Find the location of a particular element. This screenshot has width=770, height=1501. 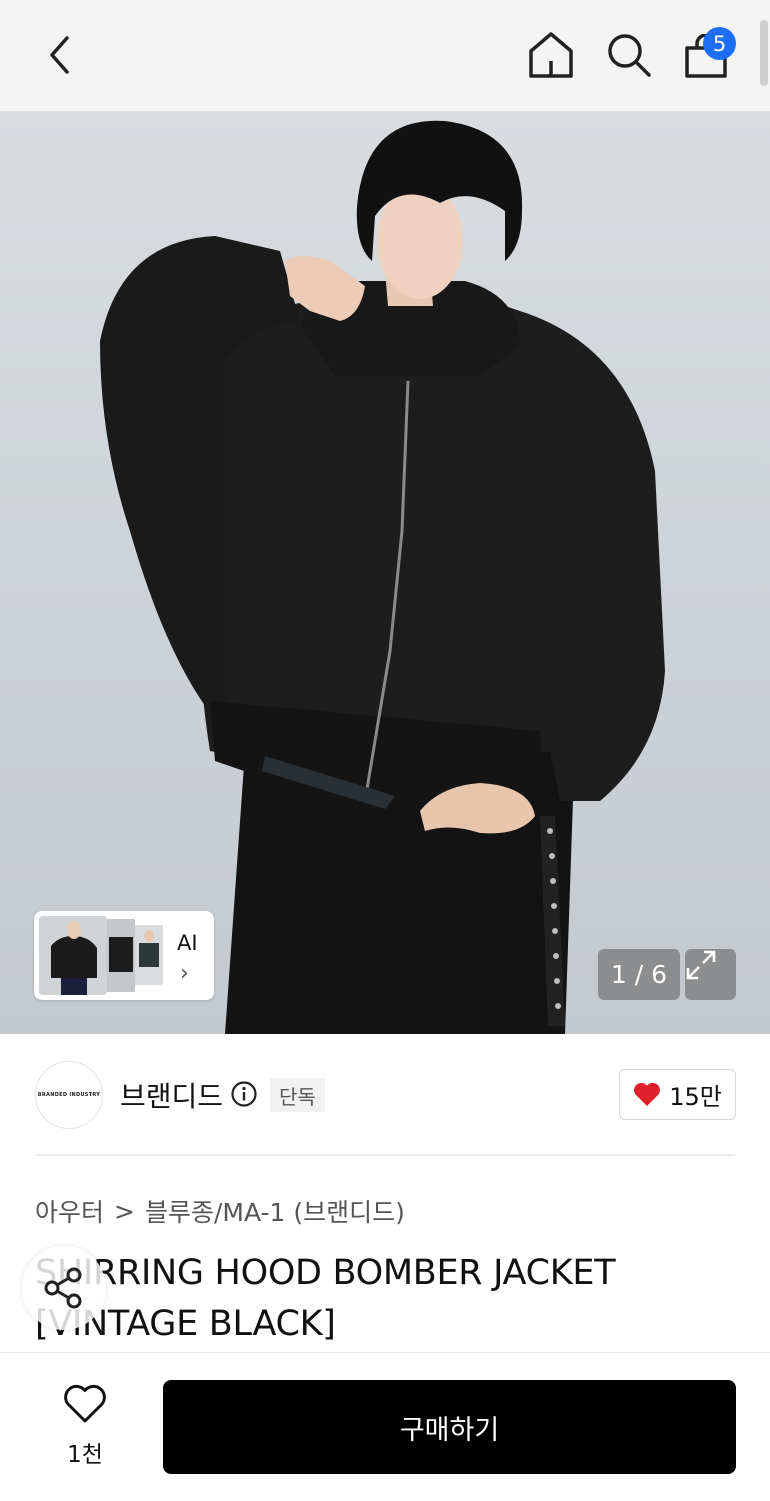

brand-like-count: 15만 is located at coordinates (695, 1097).